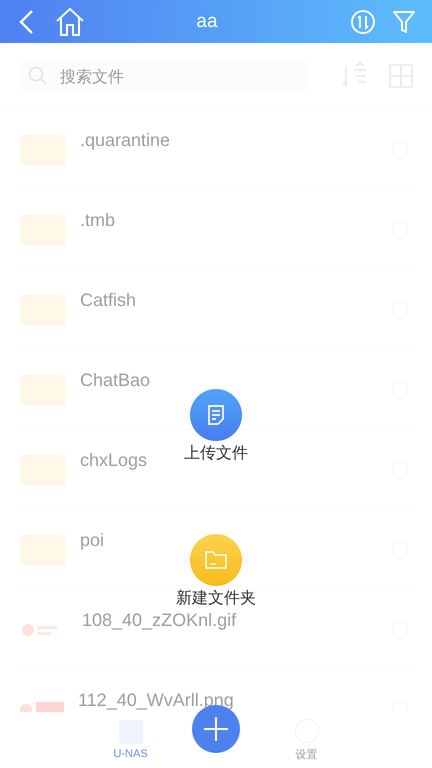  I want to click on file-row: .tmb, so click(216, 230).